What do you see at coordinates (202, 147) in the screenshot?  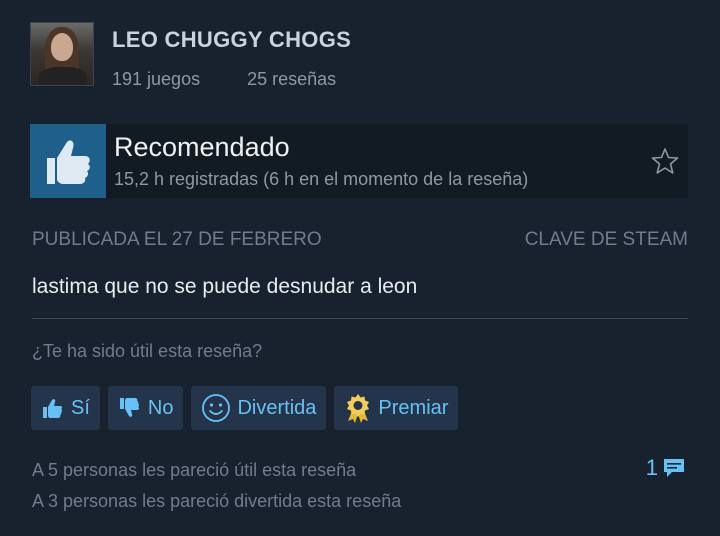 I see `recommendation-title: Recomendado` at bounding box center [202, 147].